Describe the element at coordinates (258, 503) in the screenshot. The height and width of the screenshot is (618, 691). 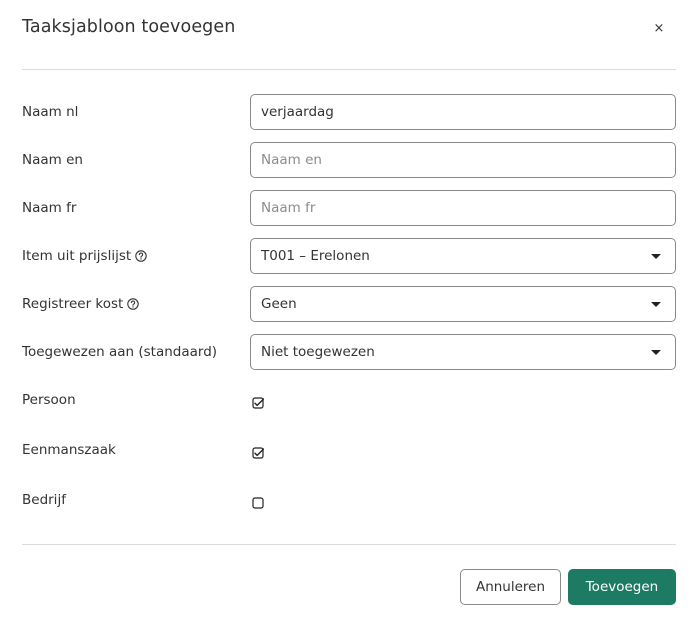
I see `bedrijf-checkbox` at that location.